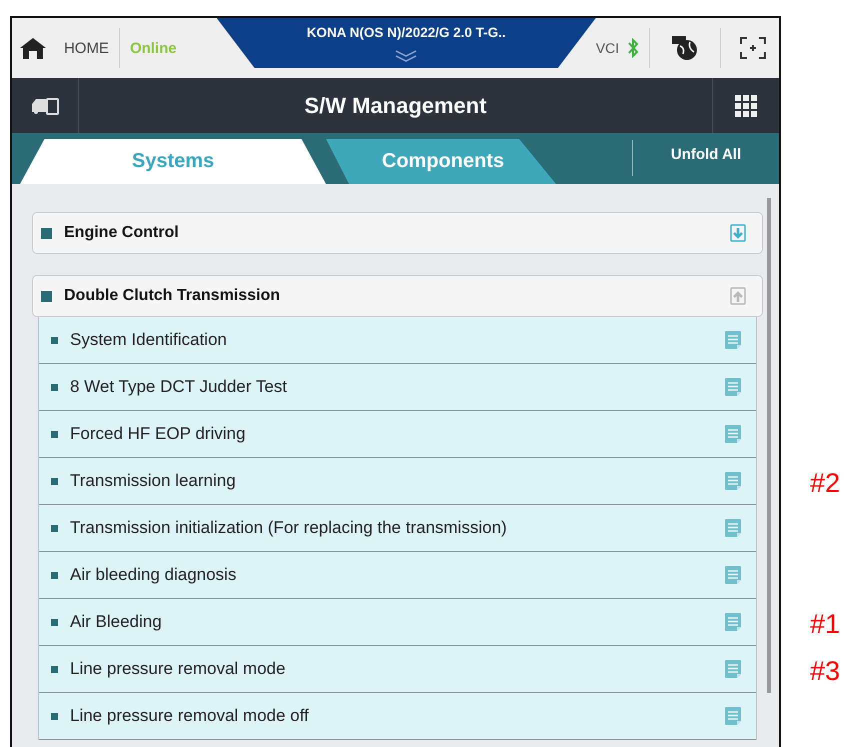 The height and width of the screenshot is (747, 846). What do you see at coordinates (397, 233) in the screenshot?
I see `group-header: Engine Control` at bounding box center [397, 233].